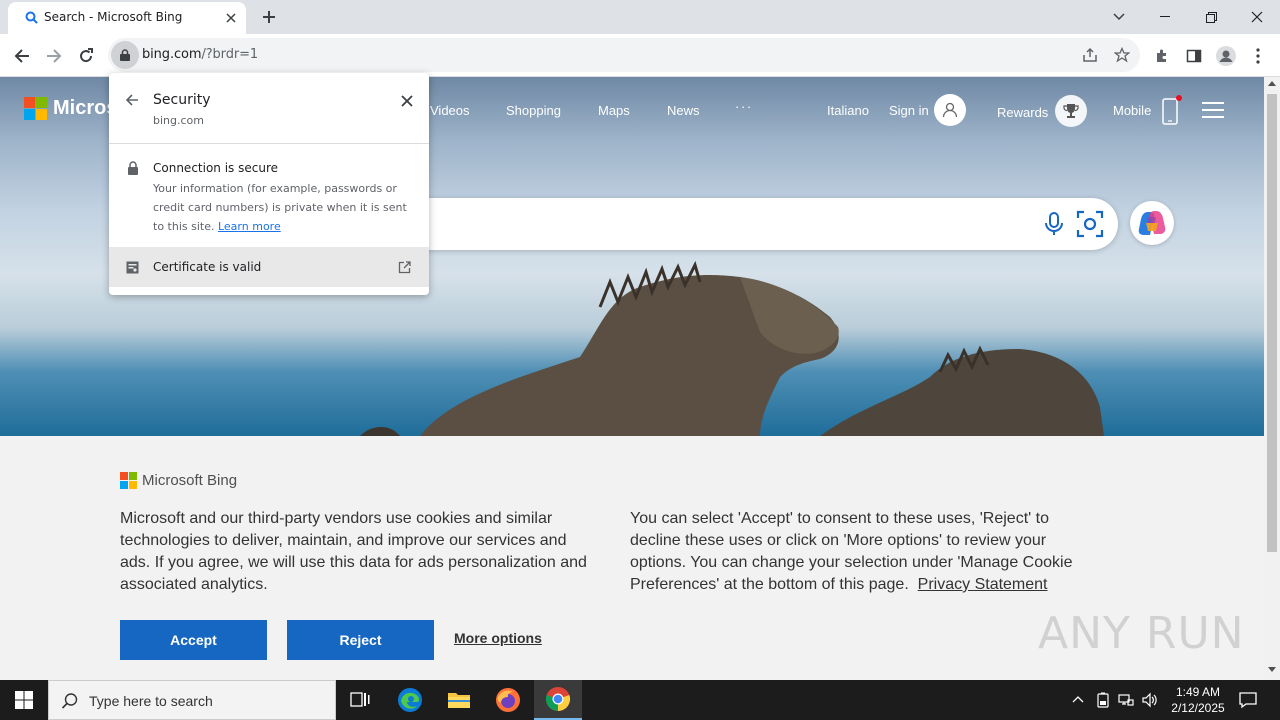  What do you see at coordinates (360, 700) in the screenshot?
I see `task-view-icon` at bounding box center [360, 700].